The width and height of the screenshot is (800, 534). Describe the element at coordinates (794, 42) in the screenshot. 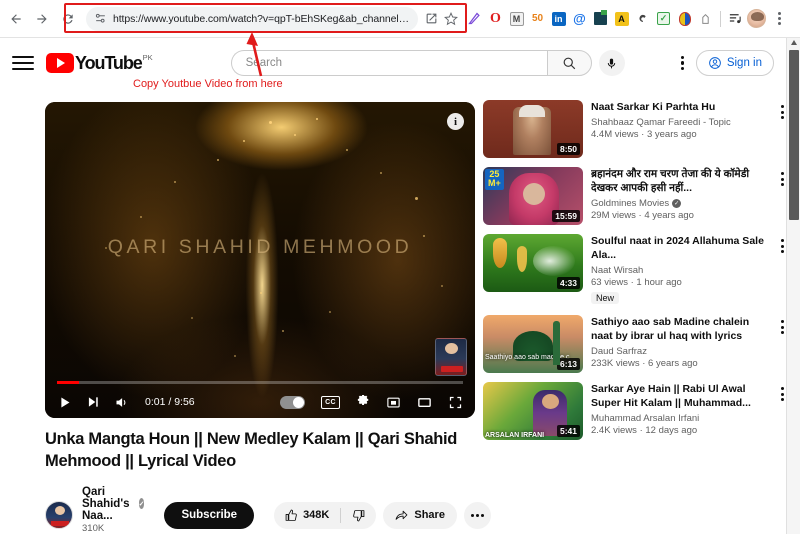

I see `scroll-up-arrow-icon` at that location.